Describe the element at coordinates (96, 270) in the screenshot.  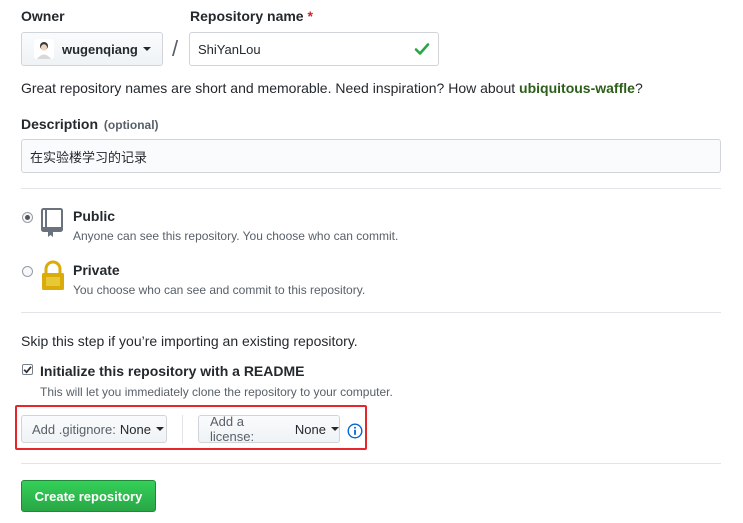
I see `private-title: Private` at that location.